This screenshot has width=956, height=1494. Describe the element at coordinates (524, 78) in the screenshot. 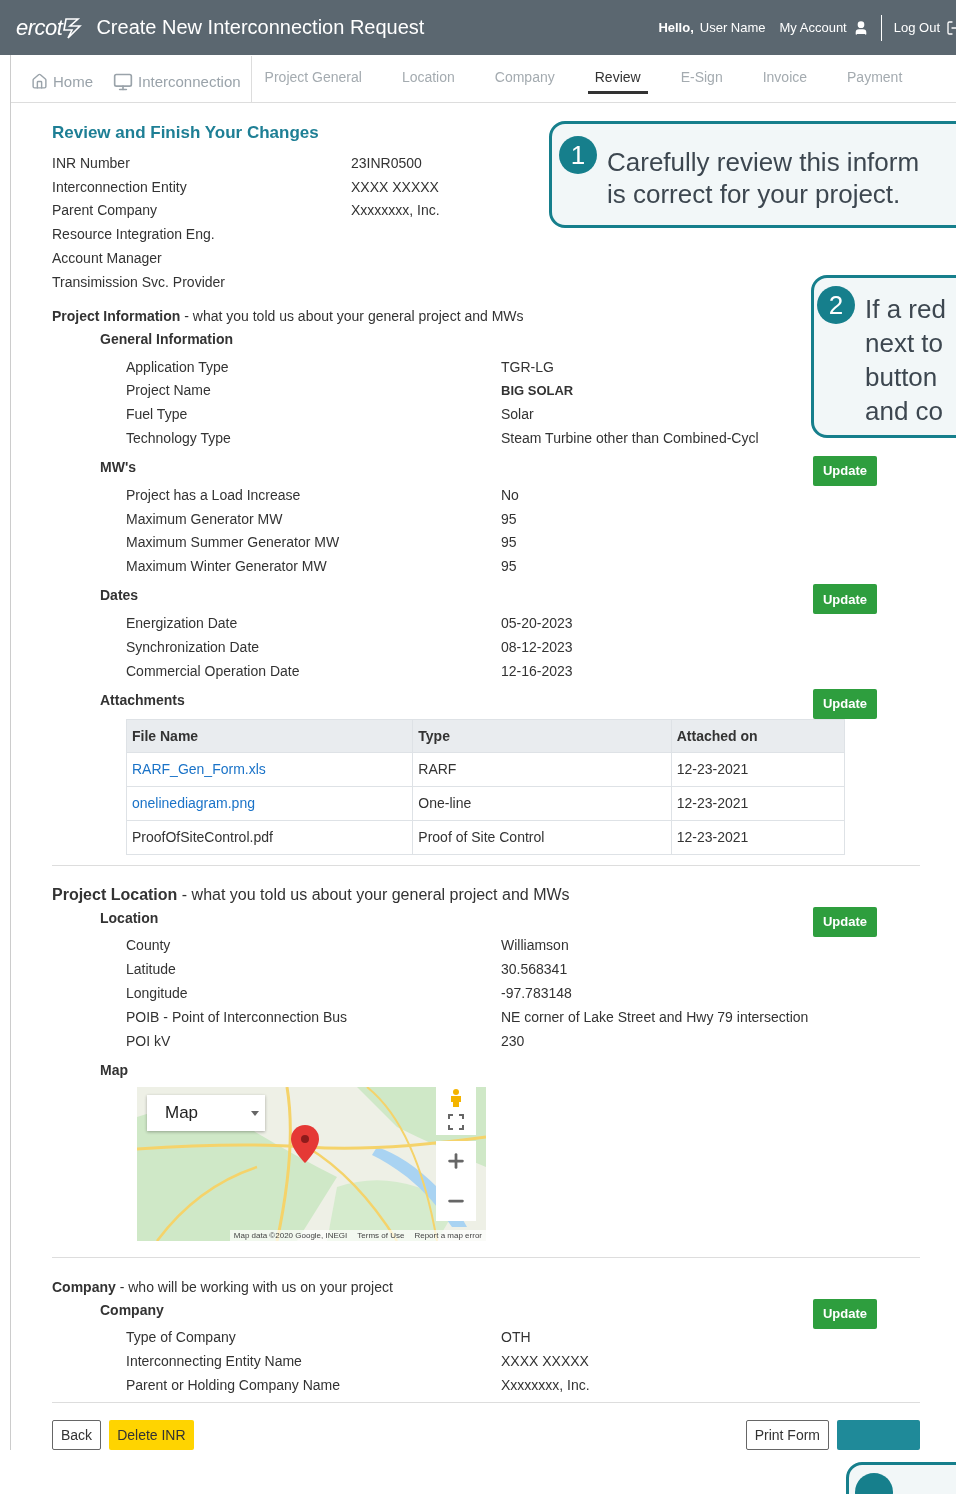

I see `step-tab: Company` at that location.